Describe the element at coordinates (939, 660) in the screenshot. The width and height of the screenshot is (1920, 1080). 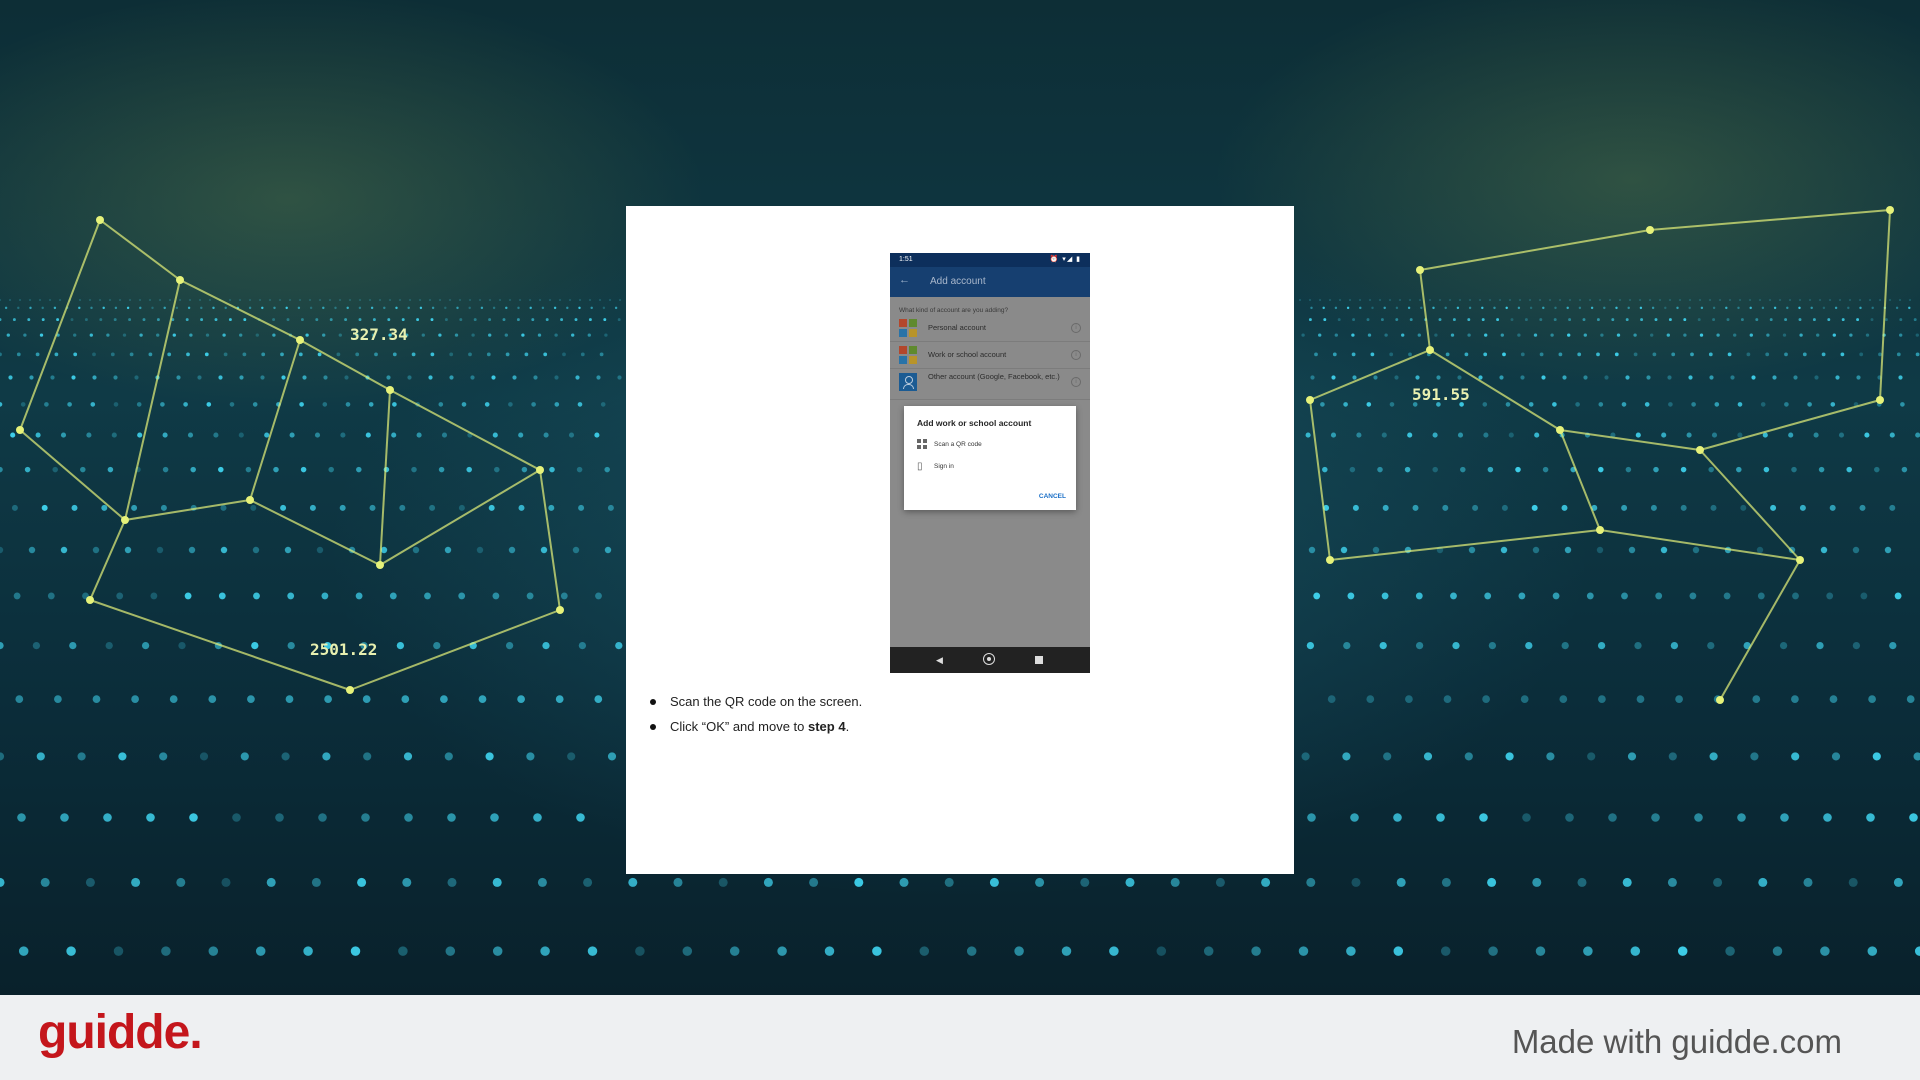
I see `nav-back-icon: ◀` at that location.